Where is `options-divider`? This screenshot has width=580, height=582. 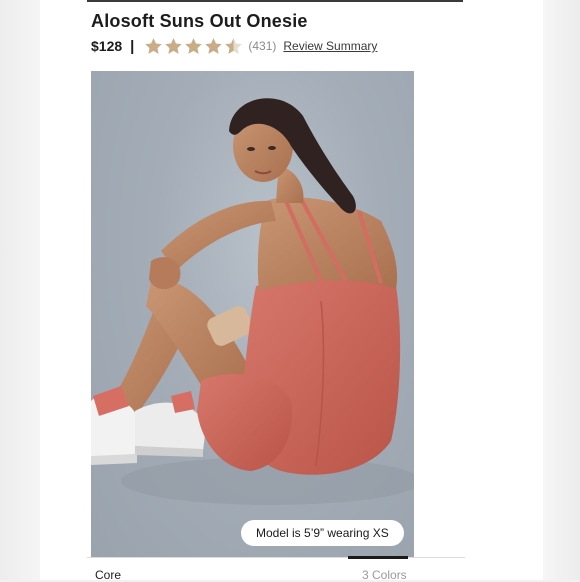
options-divider is located at coordinates (276, 557).